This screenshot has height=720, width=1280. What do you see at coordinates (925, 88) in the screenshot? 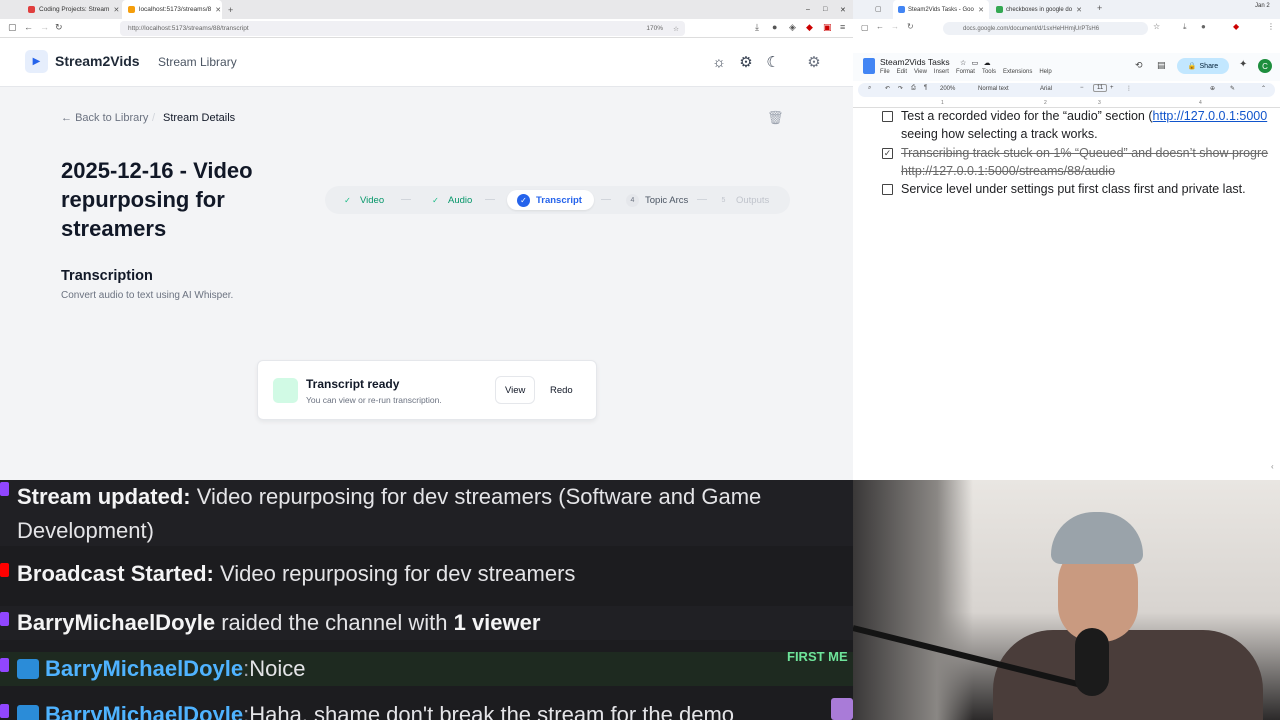
I see `paint-format-icon: ¶` at bounding box center [925, 88].